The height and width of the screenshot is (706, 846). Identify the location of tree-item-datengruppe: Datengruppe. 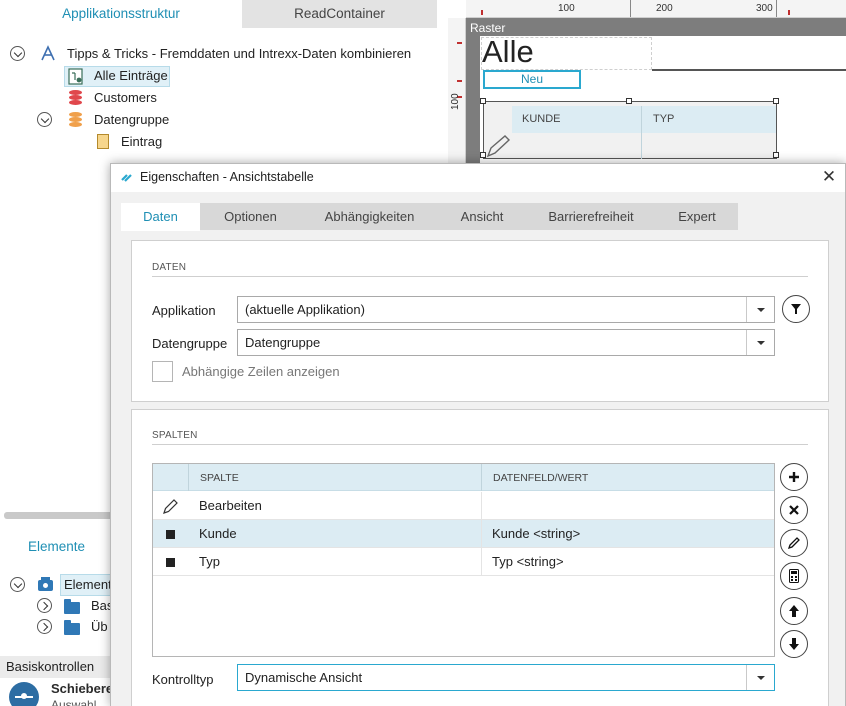
(131, 120).